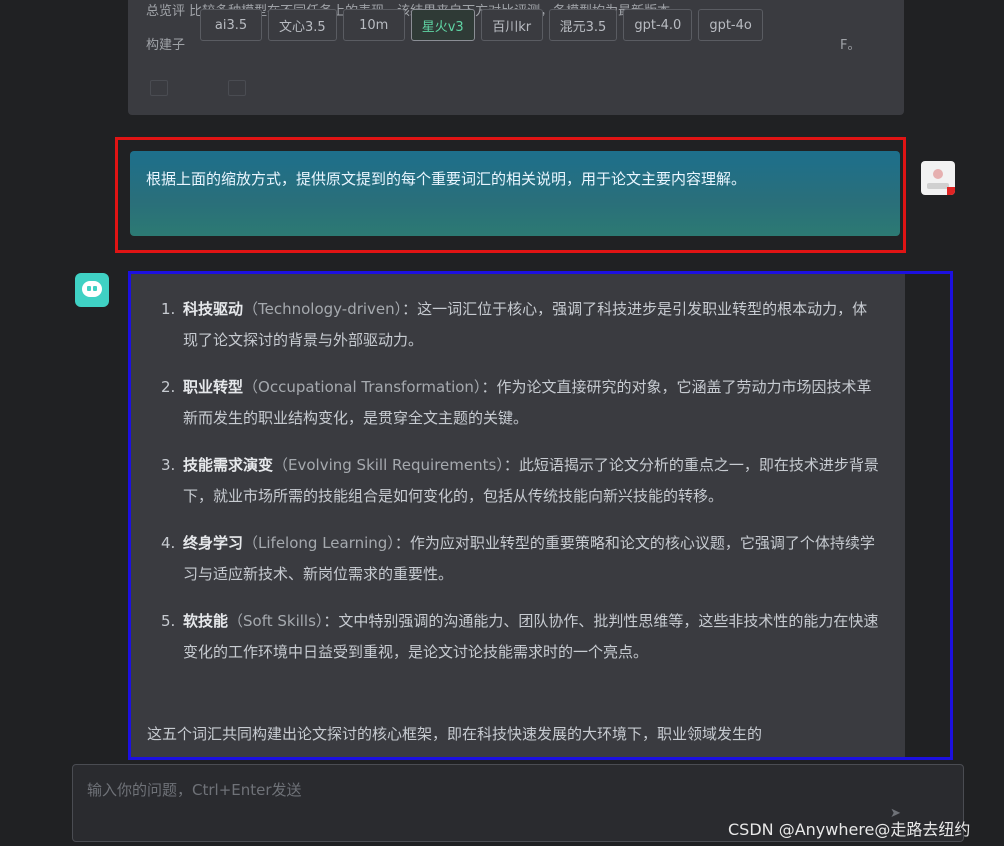 Image resolution: width=1004 pixels, height=846 pixels. What do you see at coordinates (951, 191) in the screenshot?
I see `avatar-status-dot` at bounding box center [951, 191].